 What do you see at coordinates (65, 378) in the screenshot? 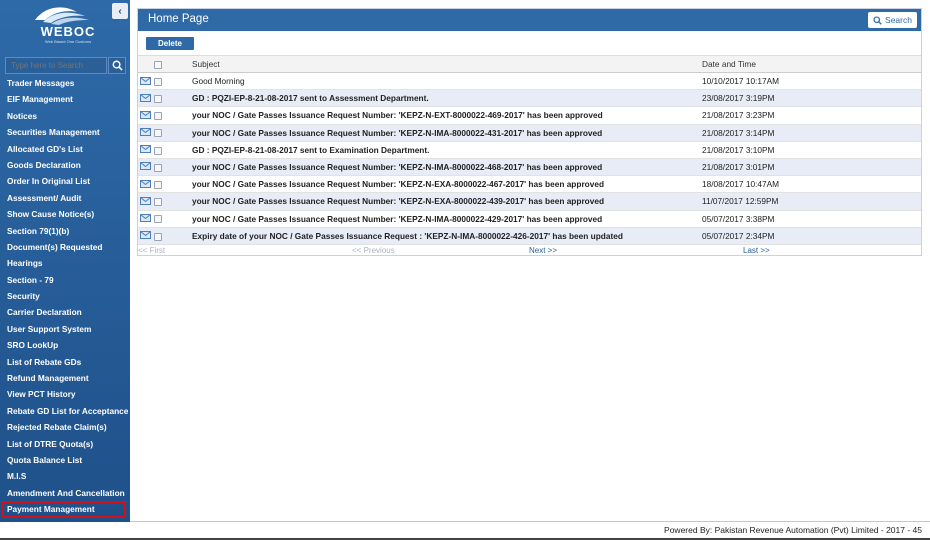
I see `sidebar-item-refund-management: Refund Management` at bounding box center [65, 378].